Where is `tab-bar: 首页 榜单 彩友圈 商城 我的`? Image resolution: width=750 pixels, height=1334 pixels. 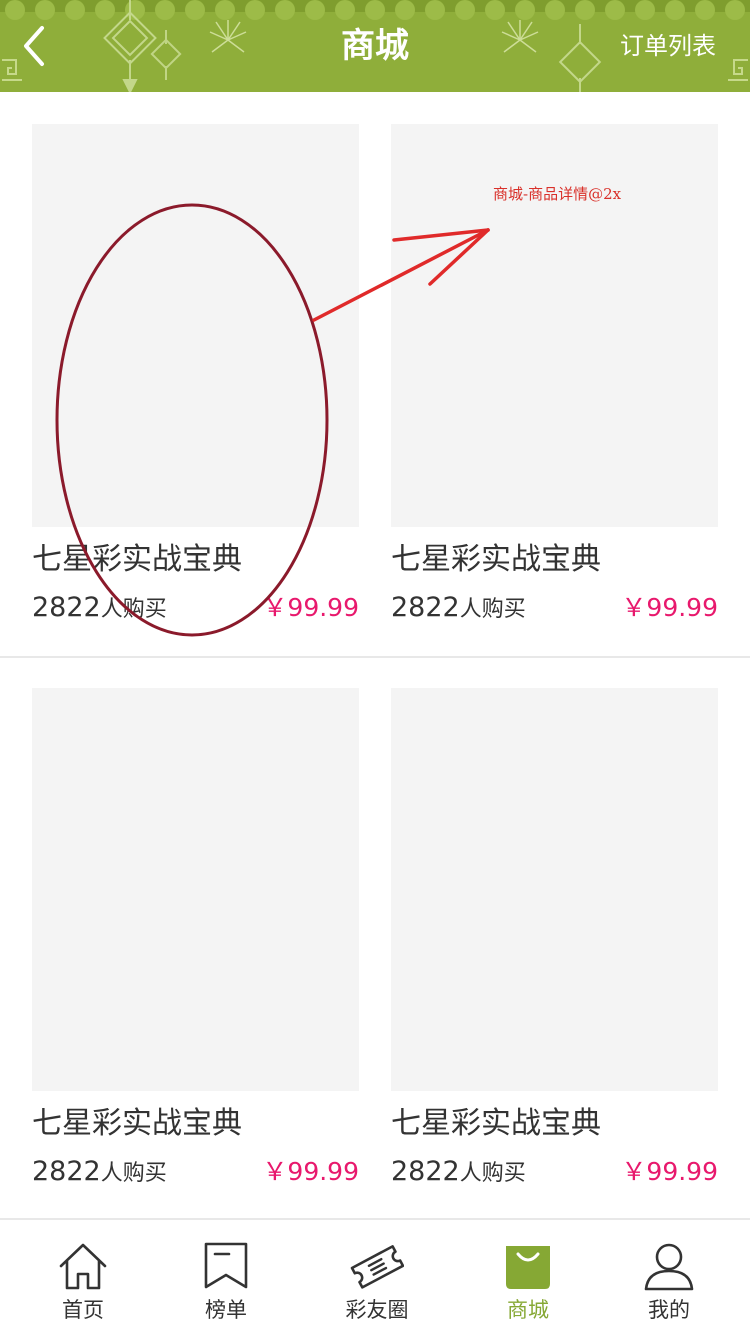 tab-bar: 首页 榜单 彩友圈 商城 我的 is located at coordinates (375, 1277).